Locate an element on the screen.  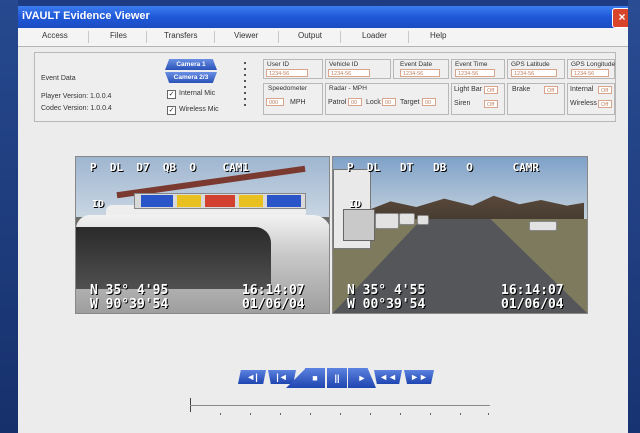
event-data-label: Event Data is located at coordinates (58, 78).